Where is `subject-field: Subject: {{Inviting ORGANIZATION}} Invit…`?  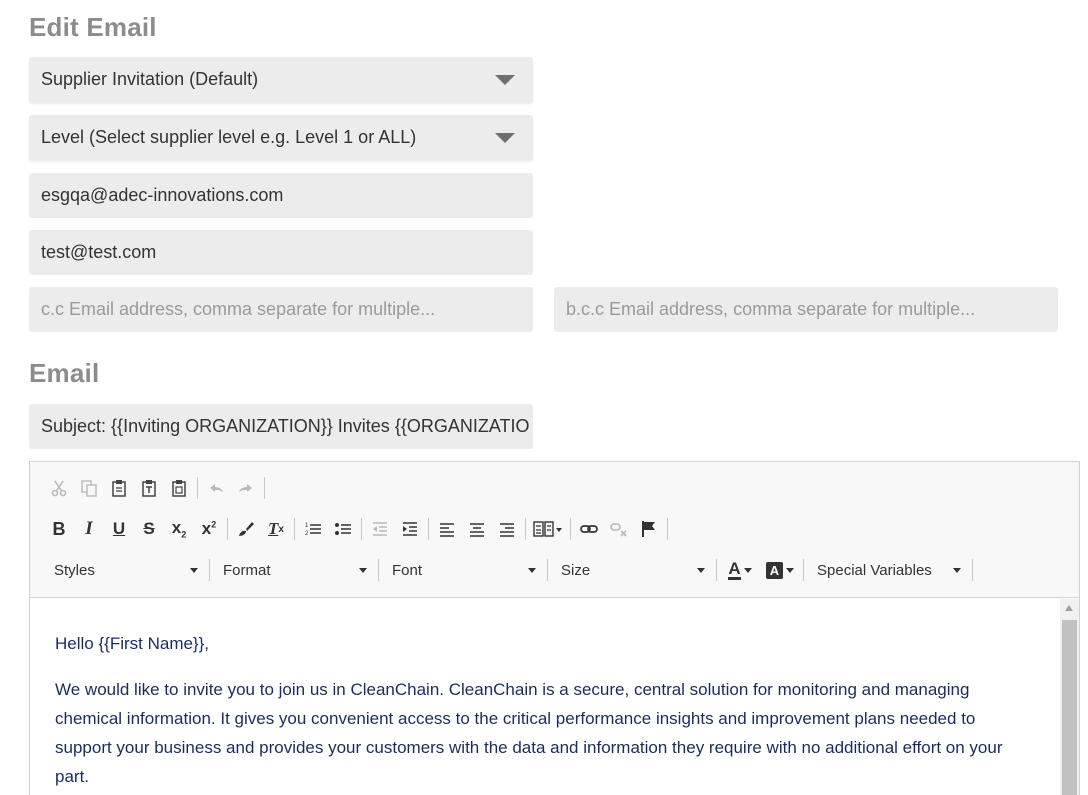
subject-field: Subject: {{Inviting ORGANIZATION}} Invit… is located at coordinates (281, 426).